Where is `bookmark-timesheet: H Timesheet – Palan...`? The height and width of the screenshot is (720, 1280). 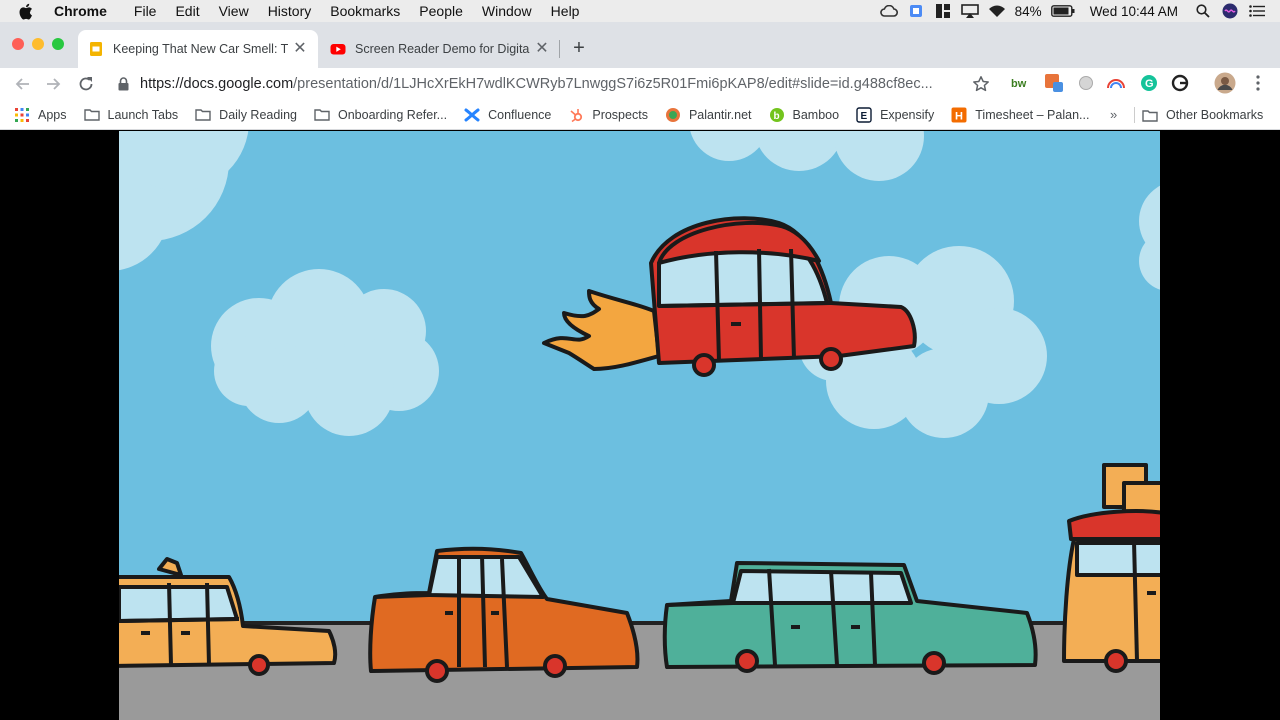 bookmark-timesheet: H Timesheet – Palan... is located at coordinates (1020, 115).